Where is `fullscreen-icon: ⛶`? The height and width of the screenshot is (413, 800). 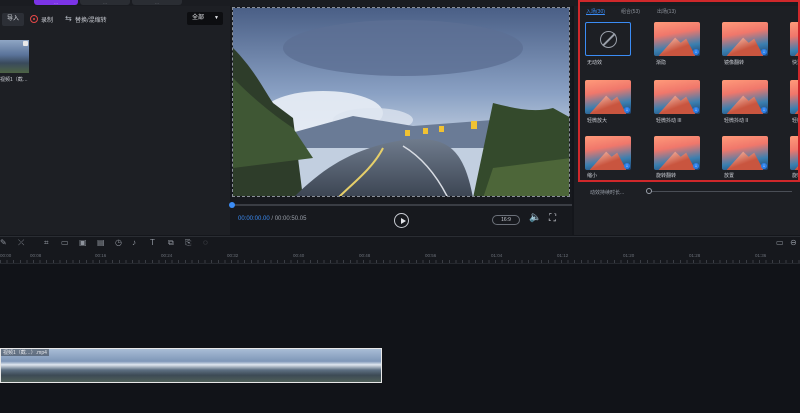 fullscreen-icon: ⛶ is located at coordinates (552, 219).